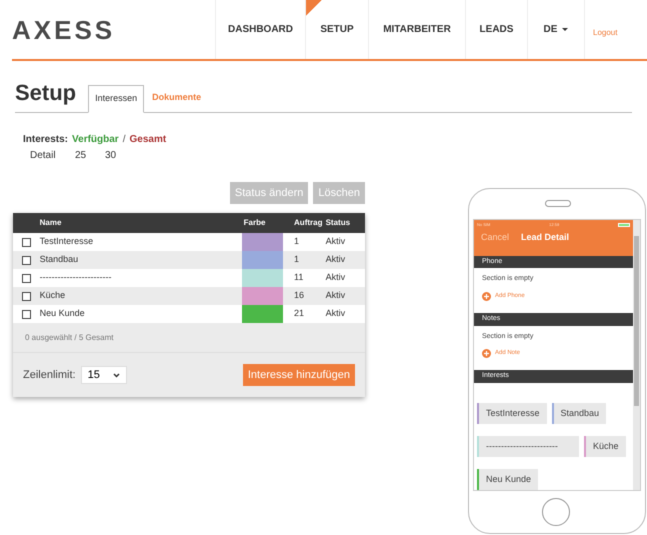 This screenshot has height=535, width=647. I want to click on table-cell: 11, so click(299, 277).